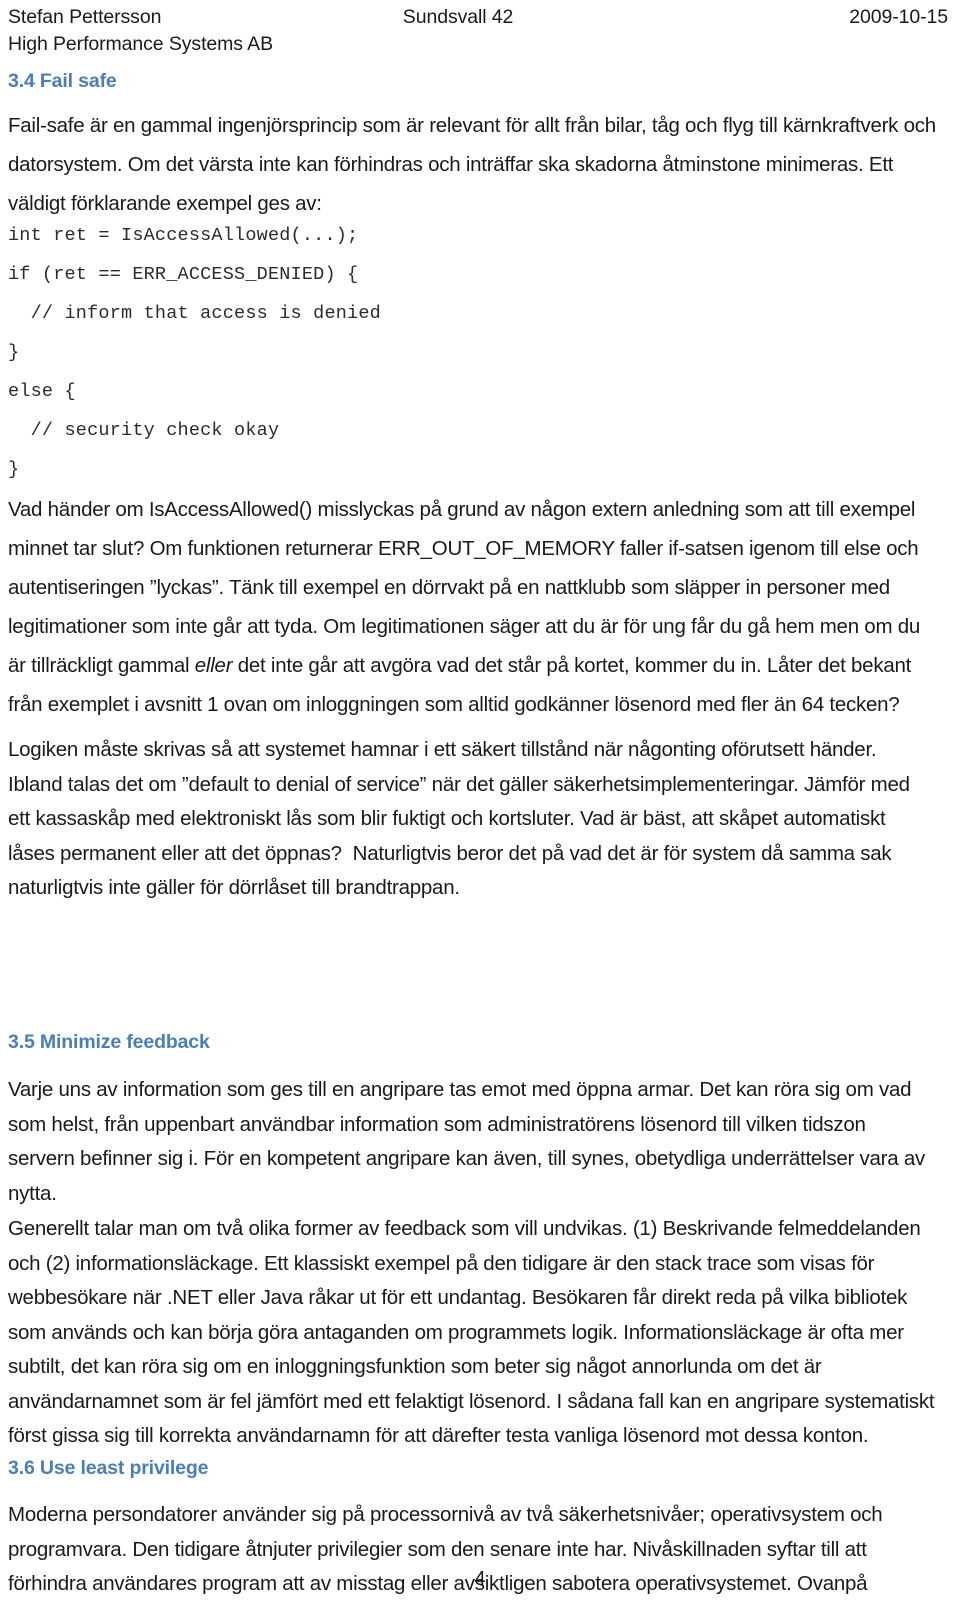 The height and width of the screenshot is (1619, 960). I want to click on heading-minimize-feedback: 3.5 Minimize feedback, so click(109, 1042).